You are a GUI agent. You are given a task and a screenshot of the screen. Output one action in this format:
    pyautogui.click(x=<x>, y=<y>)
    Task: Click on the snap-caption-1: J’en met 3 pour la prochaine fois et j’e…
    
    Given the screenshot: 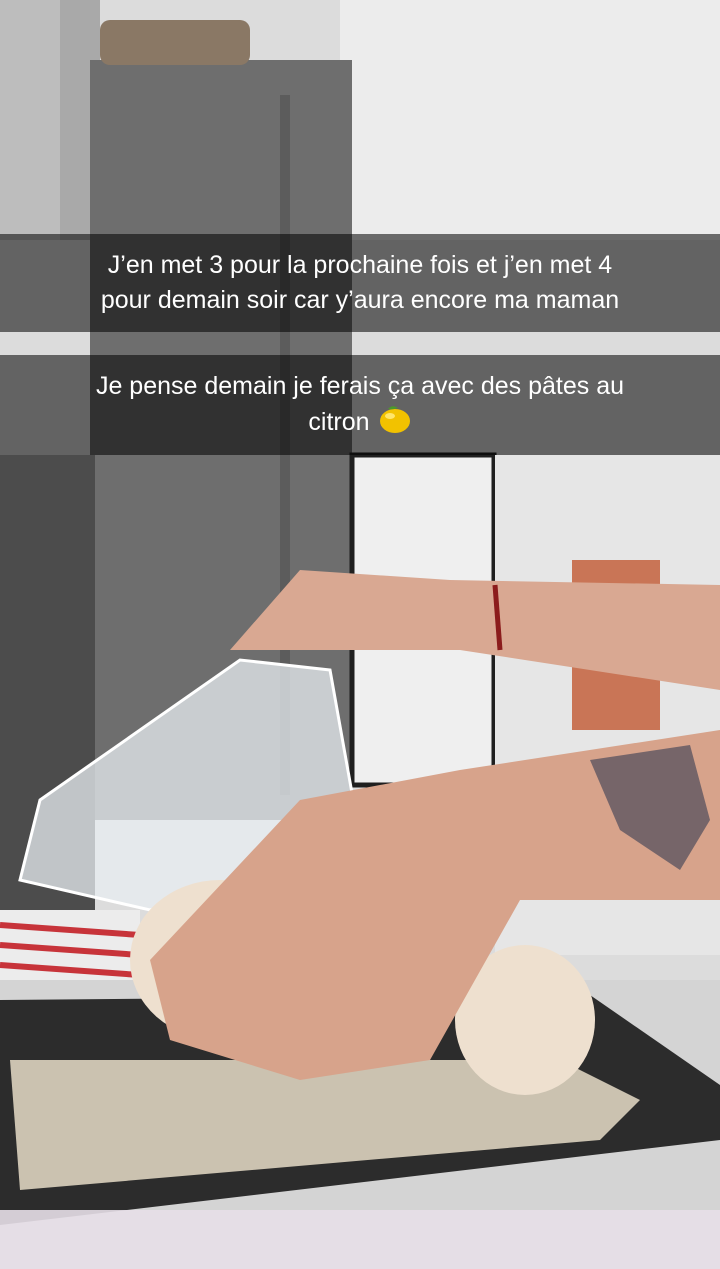 What is the action you would take?
    pyautogui.click(x=360, y=283)
    